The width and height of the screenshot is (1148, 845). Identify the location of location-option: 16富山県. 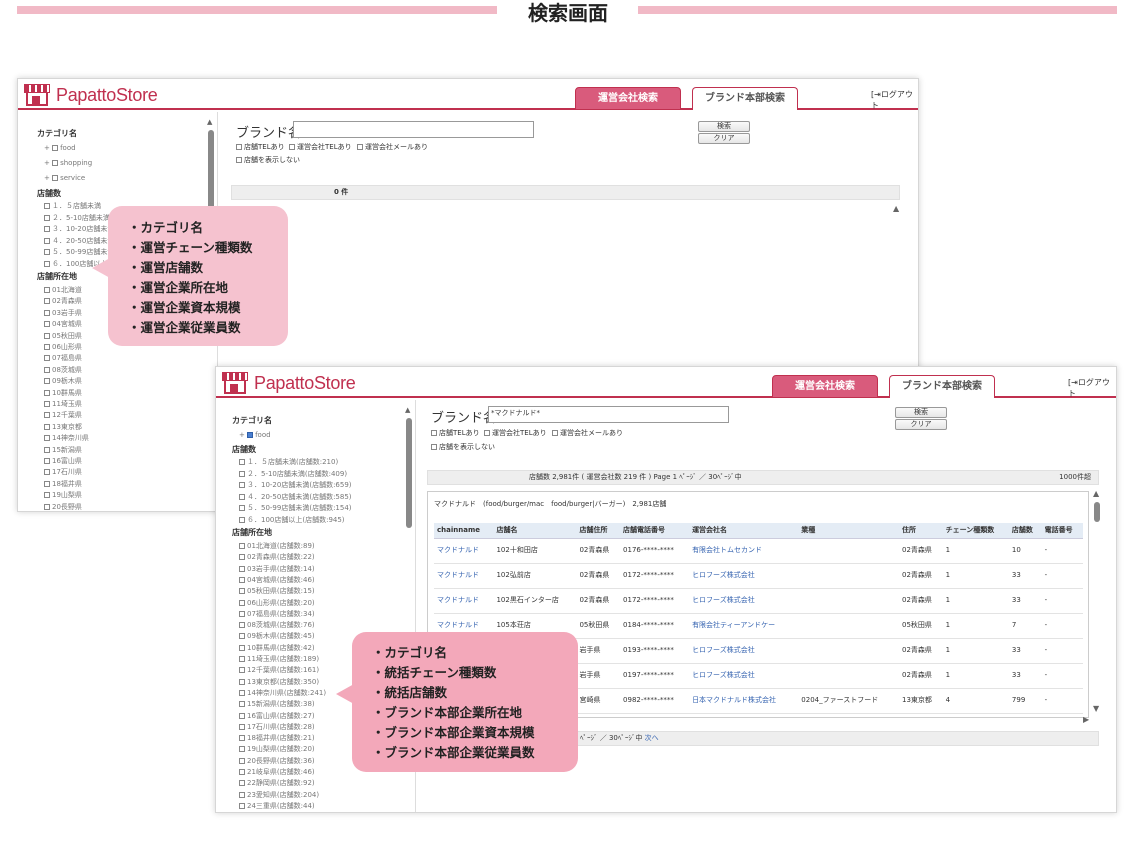
(63, 461).